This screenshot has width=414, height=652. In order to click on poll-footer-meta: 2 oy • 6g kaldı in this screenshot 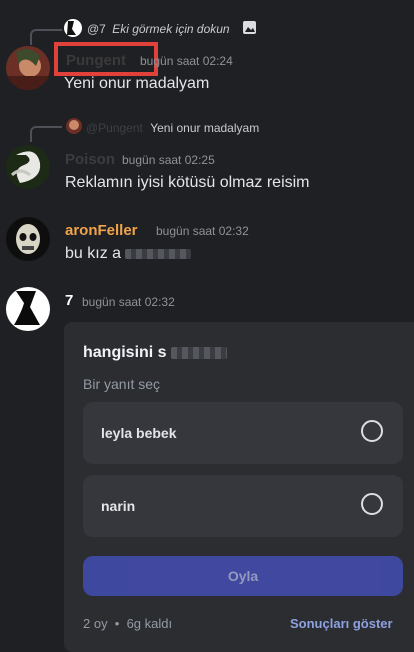, I will do `click(128, 623)`.